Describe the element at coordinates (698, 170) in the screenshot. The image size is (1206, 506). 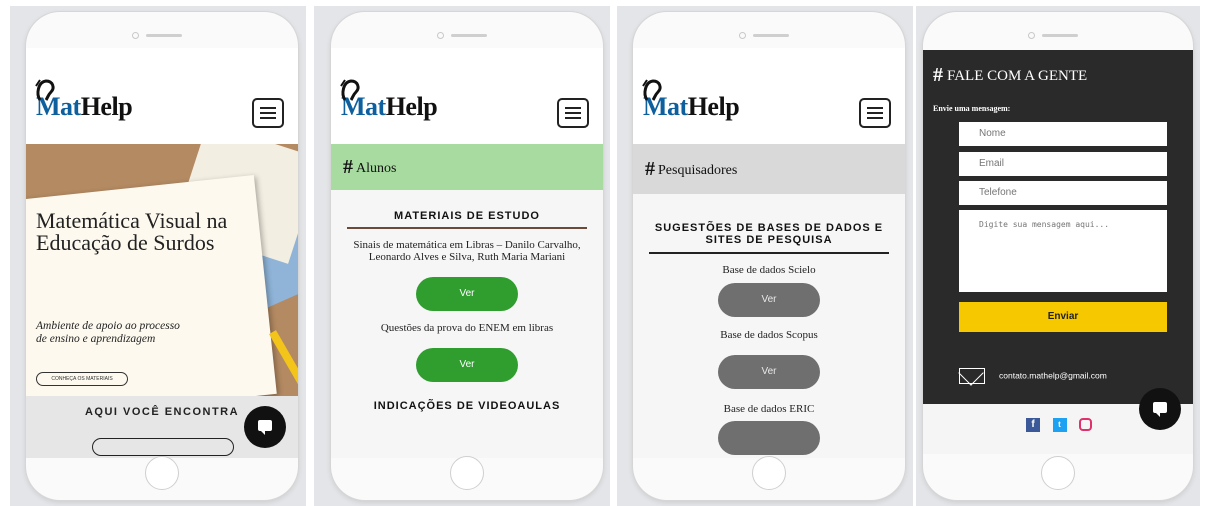
I see `category-title: Pesquisadores` at that location.